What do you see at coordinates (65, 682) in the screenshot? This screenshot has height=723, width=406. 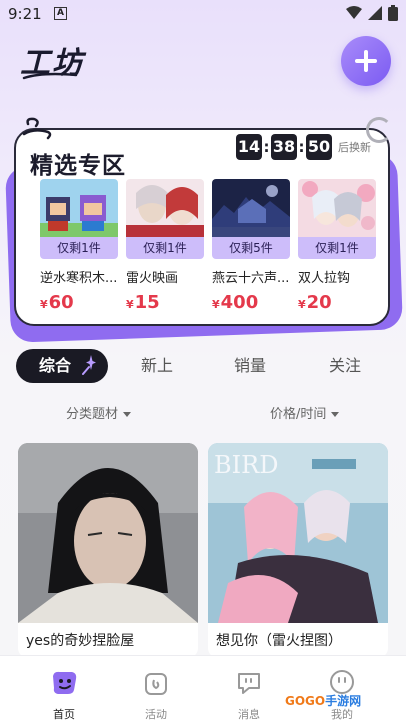 I see `home-icon` at bounding box center [65, 682].